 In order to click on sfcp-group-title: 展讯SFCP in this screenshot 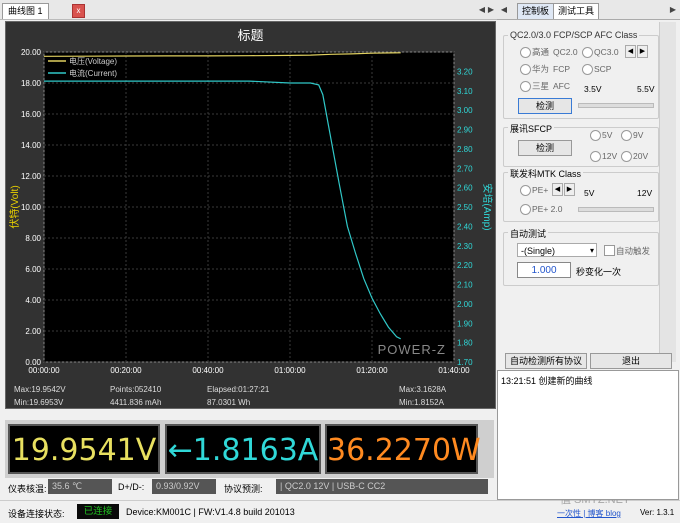, I will do `click(531, 128)`.